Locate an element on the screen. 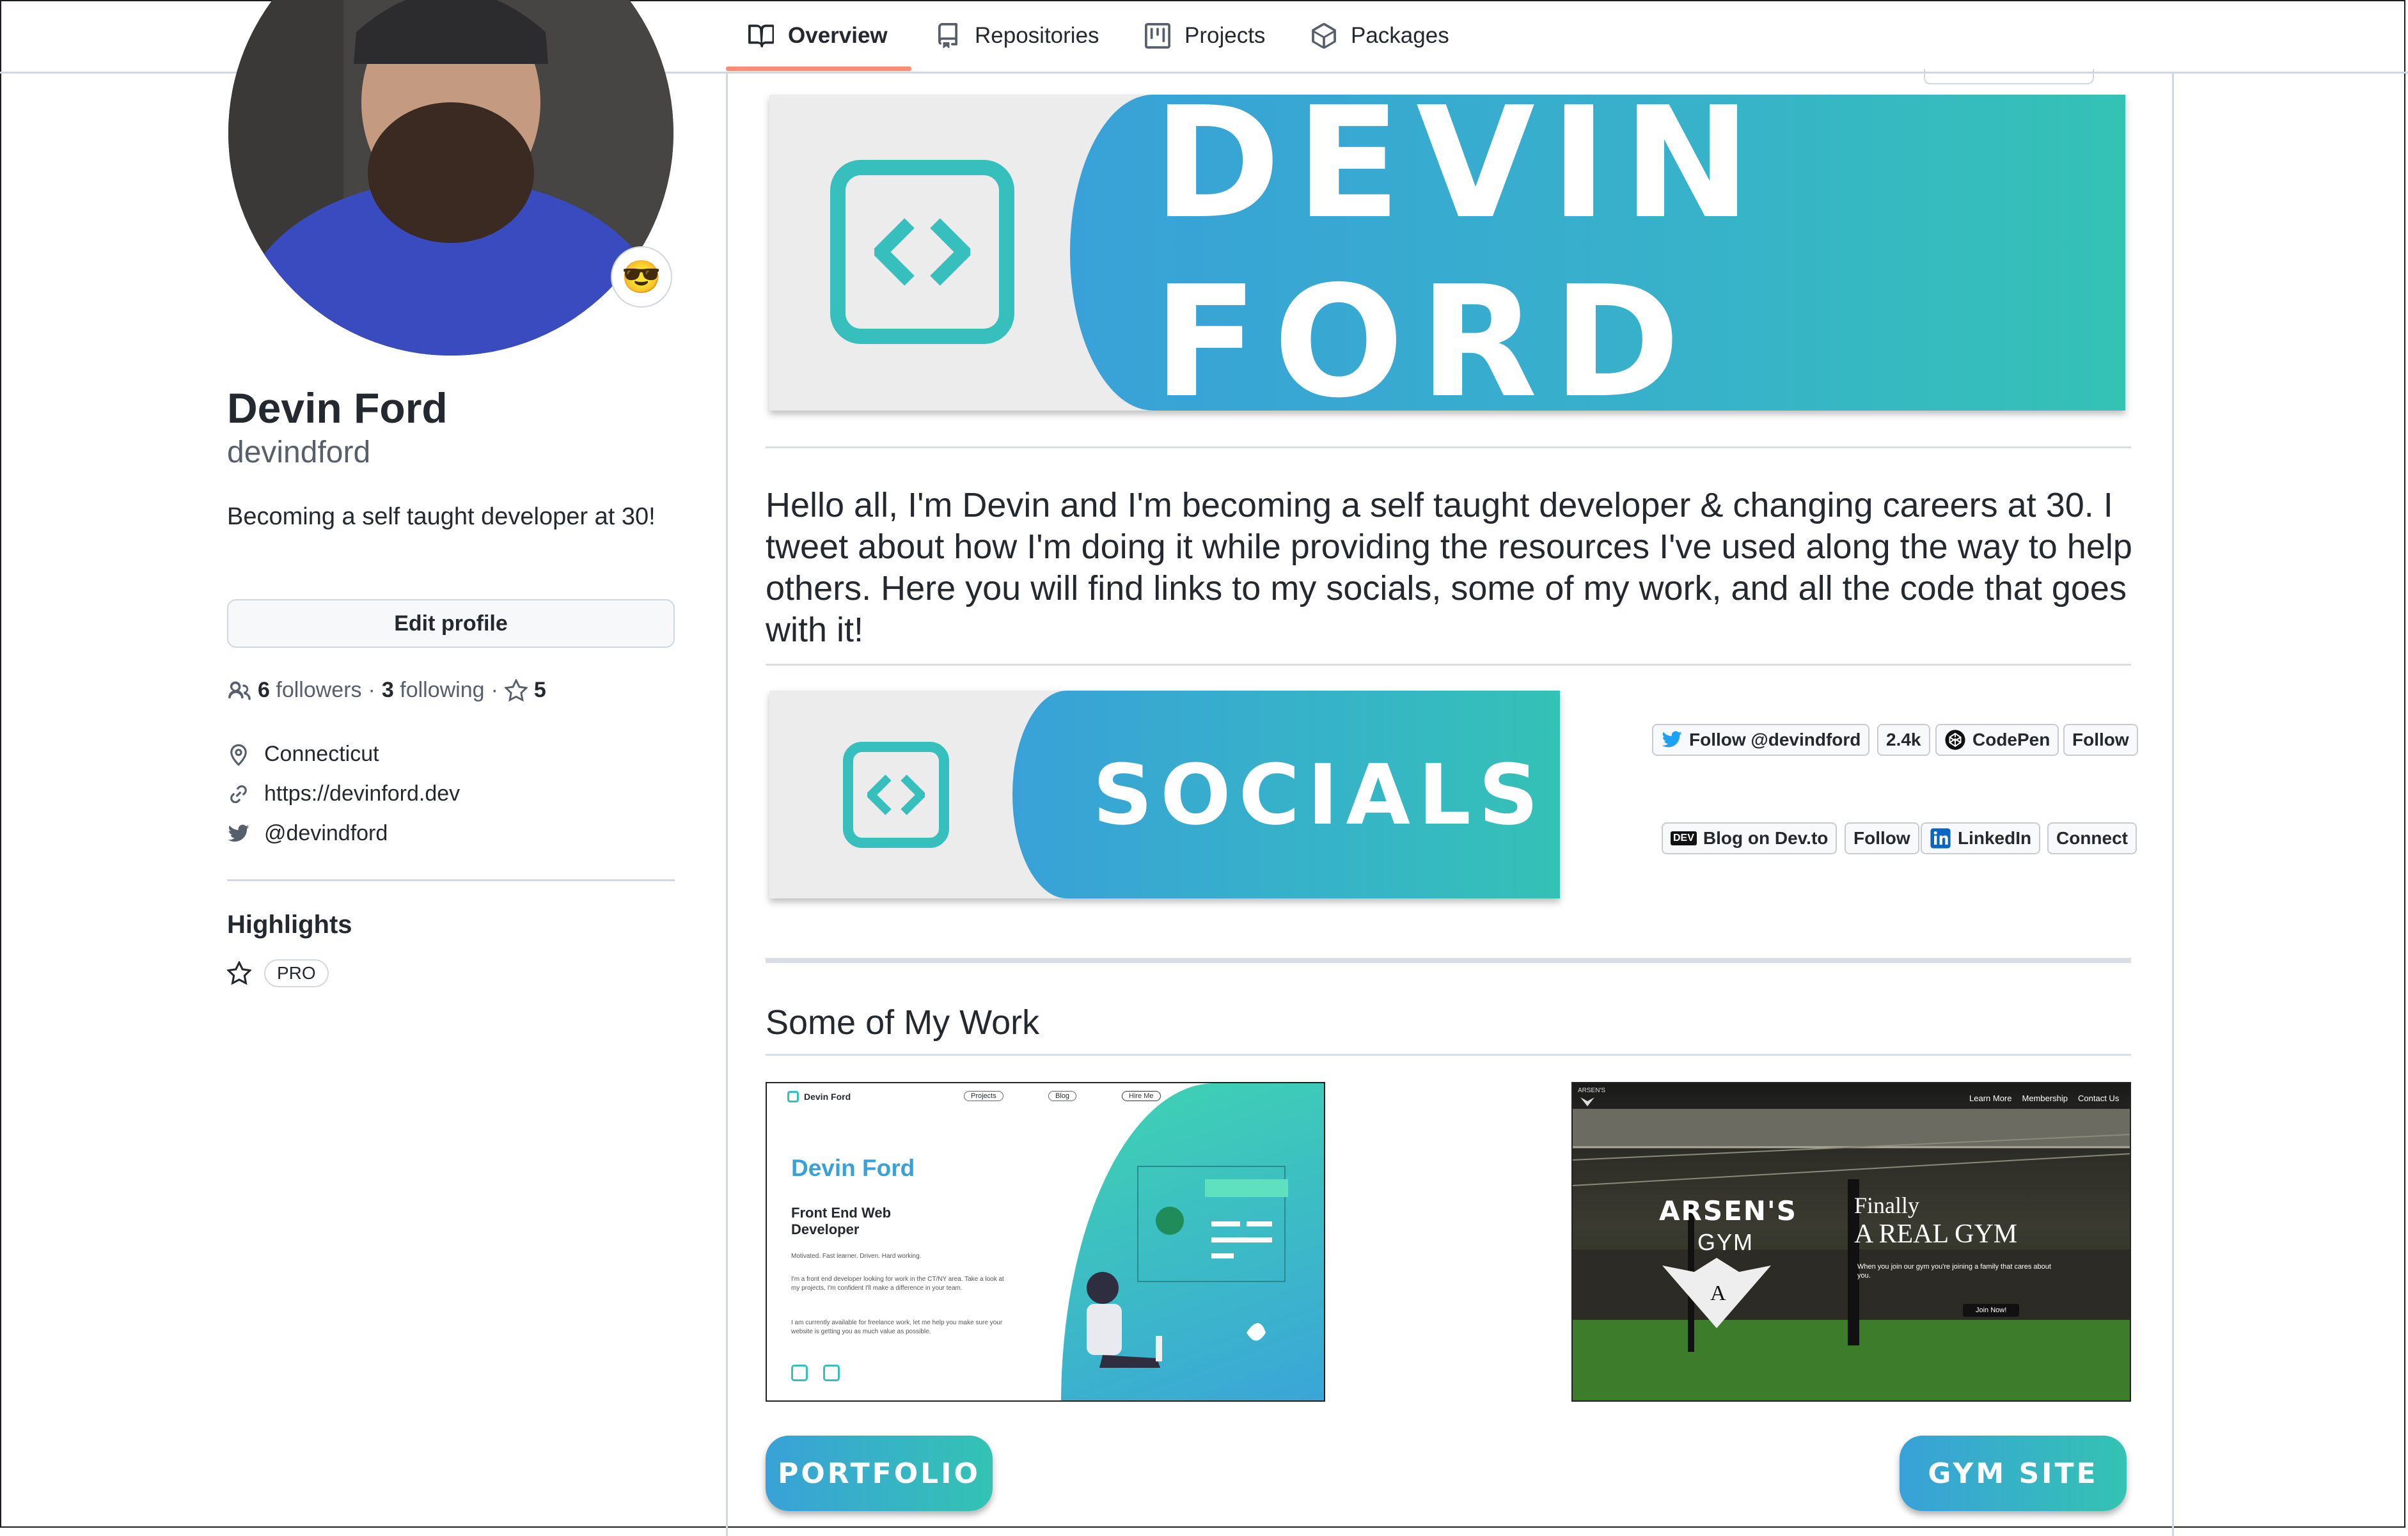 The image size is (2408, 1536). gym-brand-small: ARSEN'S is located at coordinates (1592, 1090).